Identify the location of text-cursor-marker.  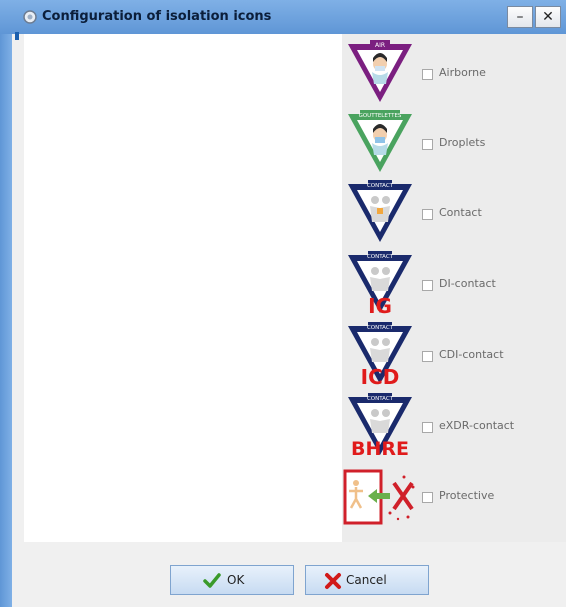
(17, 36).